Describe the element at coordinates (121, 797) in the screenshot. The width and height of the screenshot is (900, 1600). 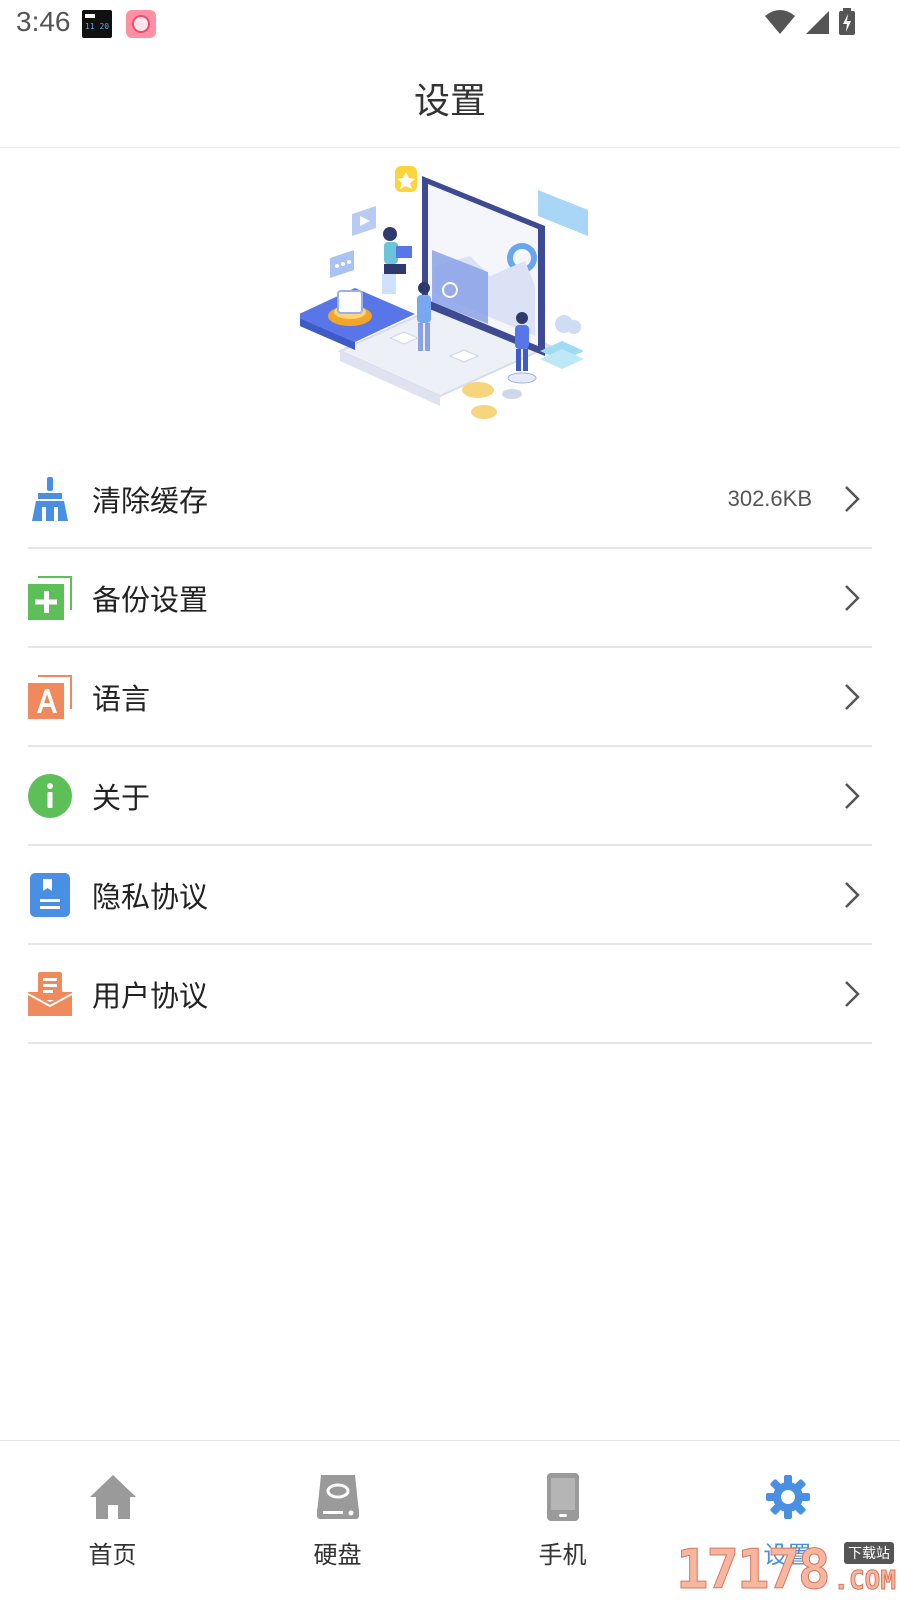
I see `settings-item-label: 关于` at that location.